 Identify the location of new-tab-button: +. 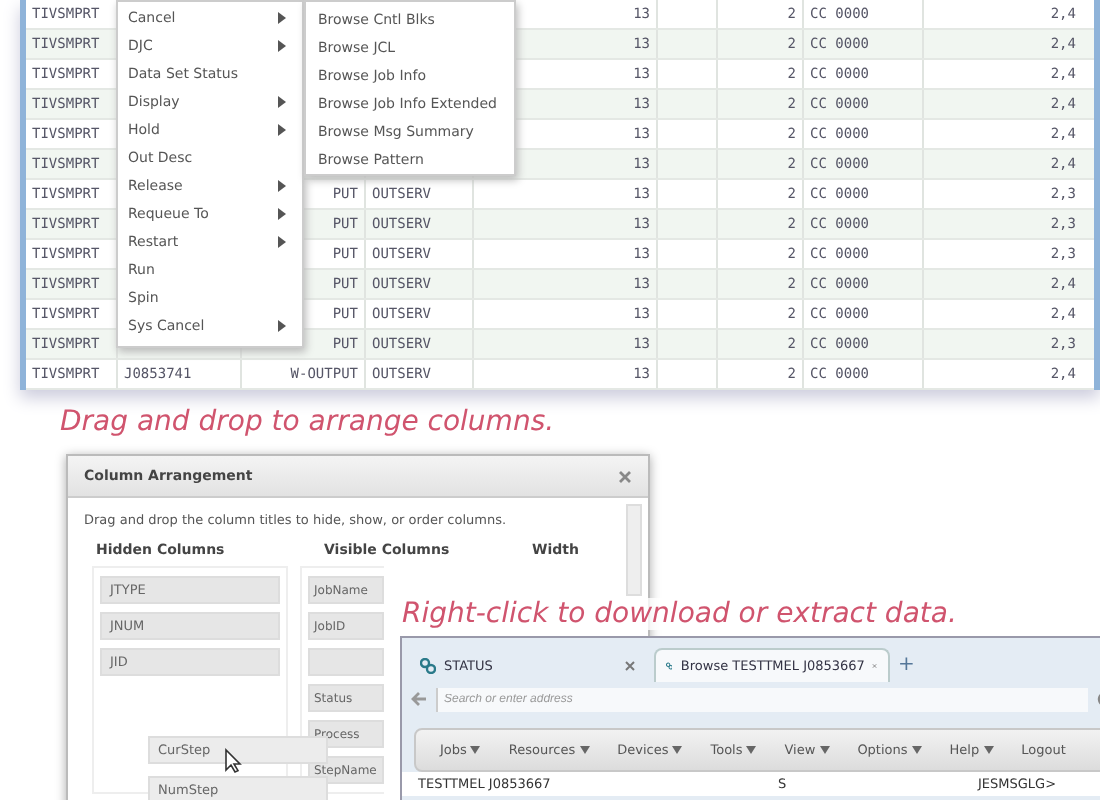
(906, 668).